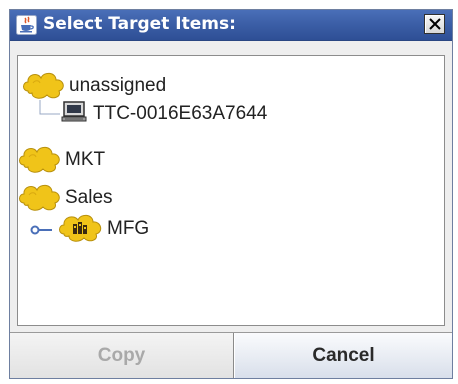 Image resolution: width=458 pixels, height=384 pixels. I want to click on computer-icon, so click(75, 114).